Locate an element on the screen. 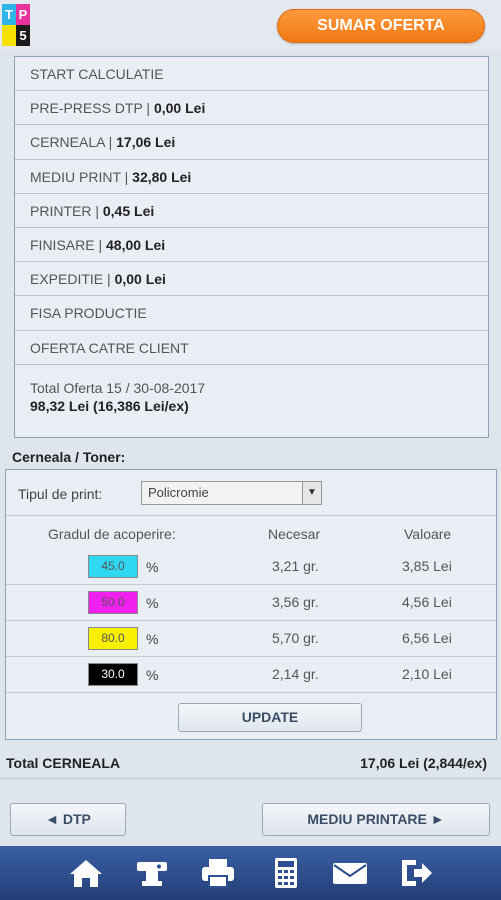 Image resolution: width=501 pixels, height=900 pixels. logout-icon is located at coordinates (416, 873).